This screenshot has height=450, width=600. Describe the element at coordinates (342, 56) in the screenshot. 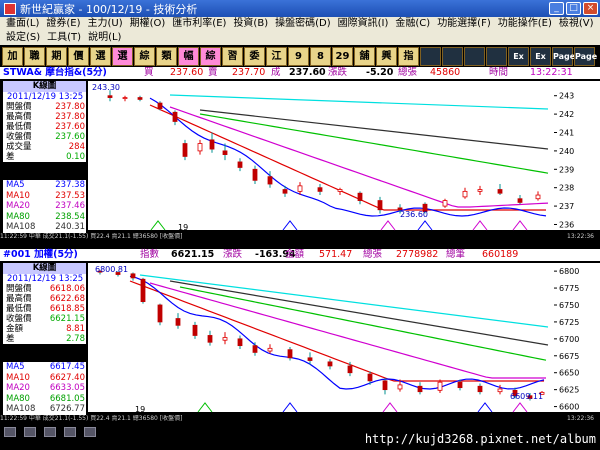

I see `toolbar-button: 29` at that location.